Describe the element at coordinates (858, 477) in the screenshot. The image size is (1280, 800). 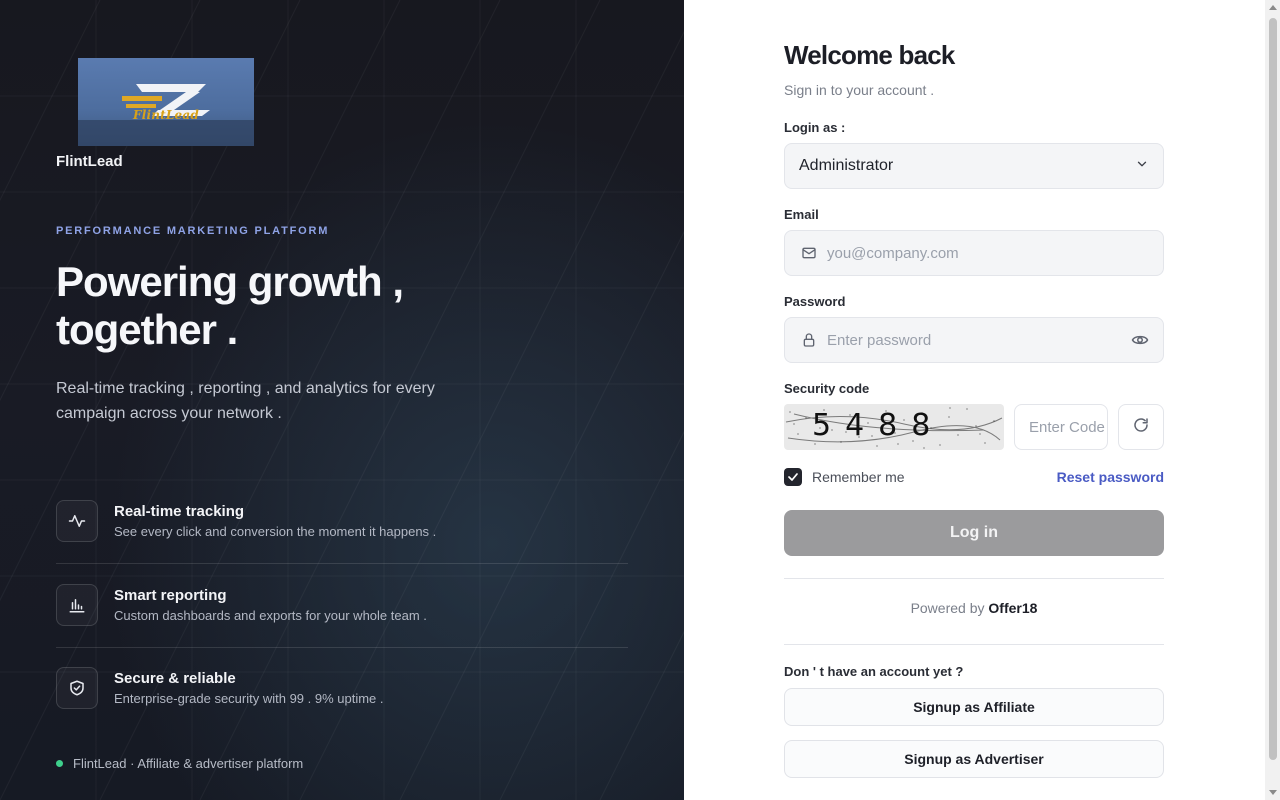
I see `remember-label: Remember me` at that location.